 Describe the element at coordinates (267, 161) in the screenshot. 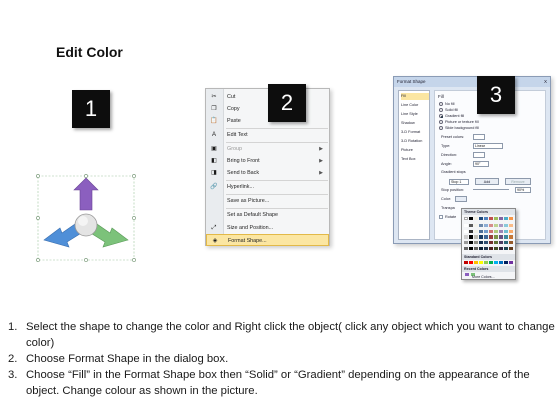

I see `menu-item-bring-to-front: ◧ Bring to Front ▶` at that location.